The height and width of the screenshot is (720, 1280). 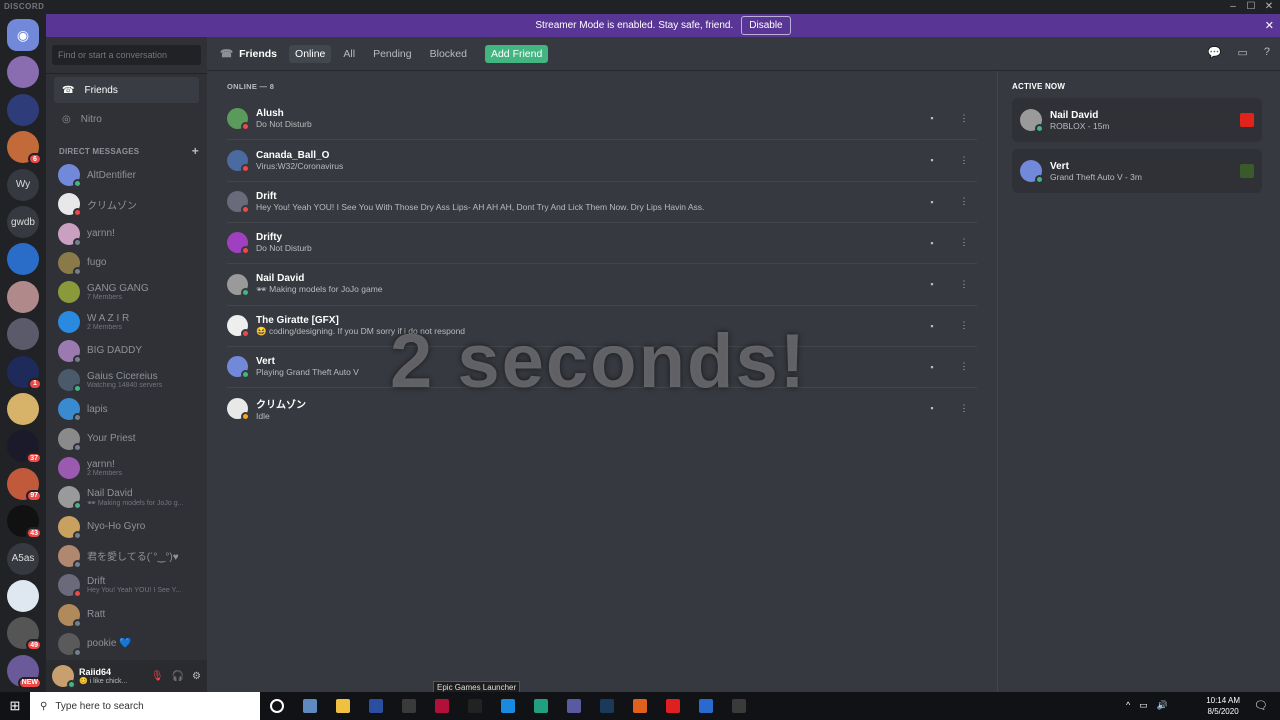 I want to click on avatar, so click(x=64, y=677).